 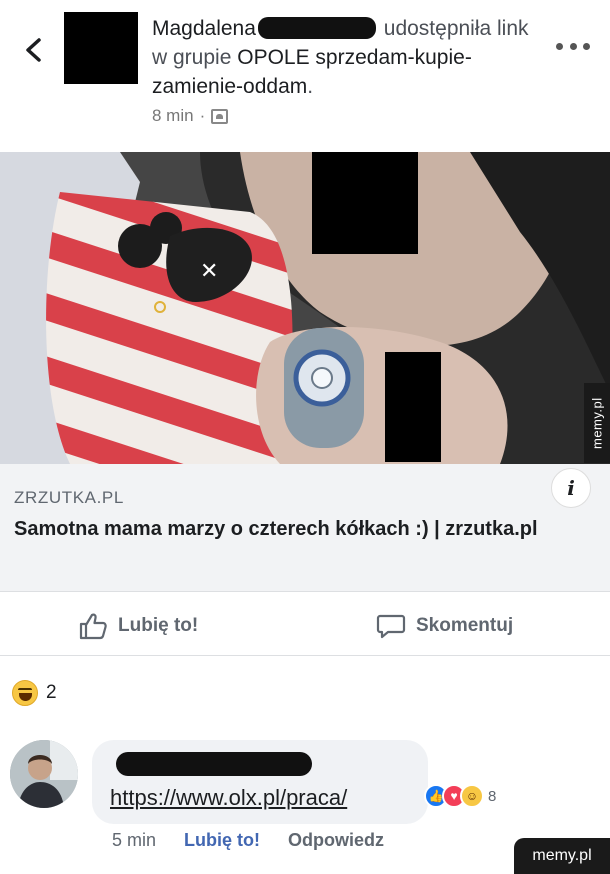 What do you see at coordinates (204, 28) in the screenshot?
I see `author-name: Magdalena` at bounding box center [204, 28].